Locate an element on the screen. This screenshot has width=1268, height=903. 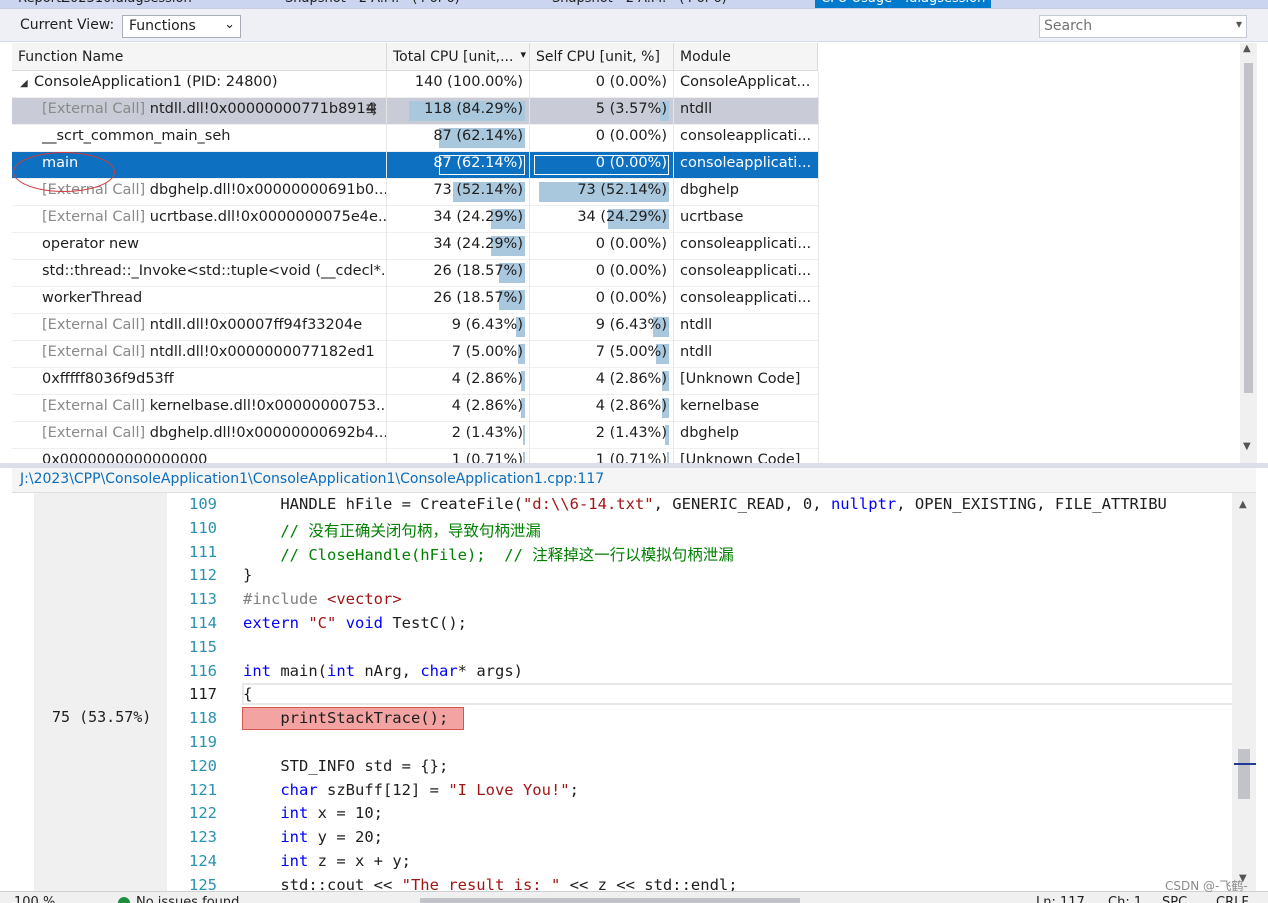
code-line: int main(int nArg, char* args) is located at coordinates (383, 671).